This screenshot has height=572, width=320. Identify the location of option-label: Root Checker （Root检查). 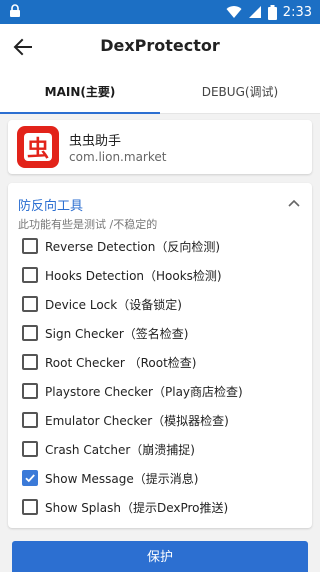
(121, 363).